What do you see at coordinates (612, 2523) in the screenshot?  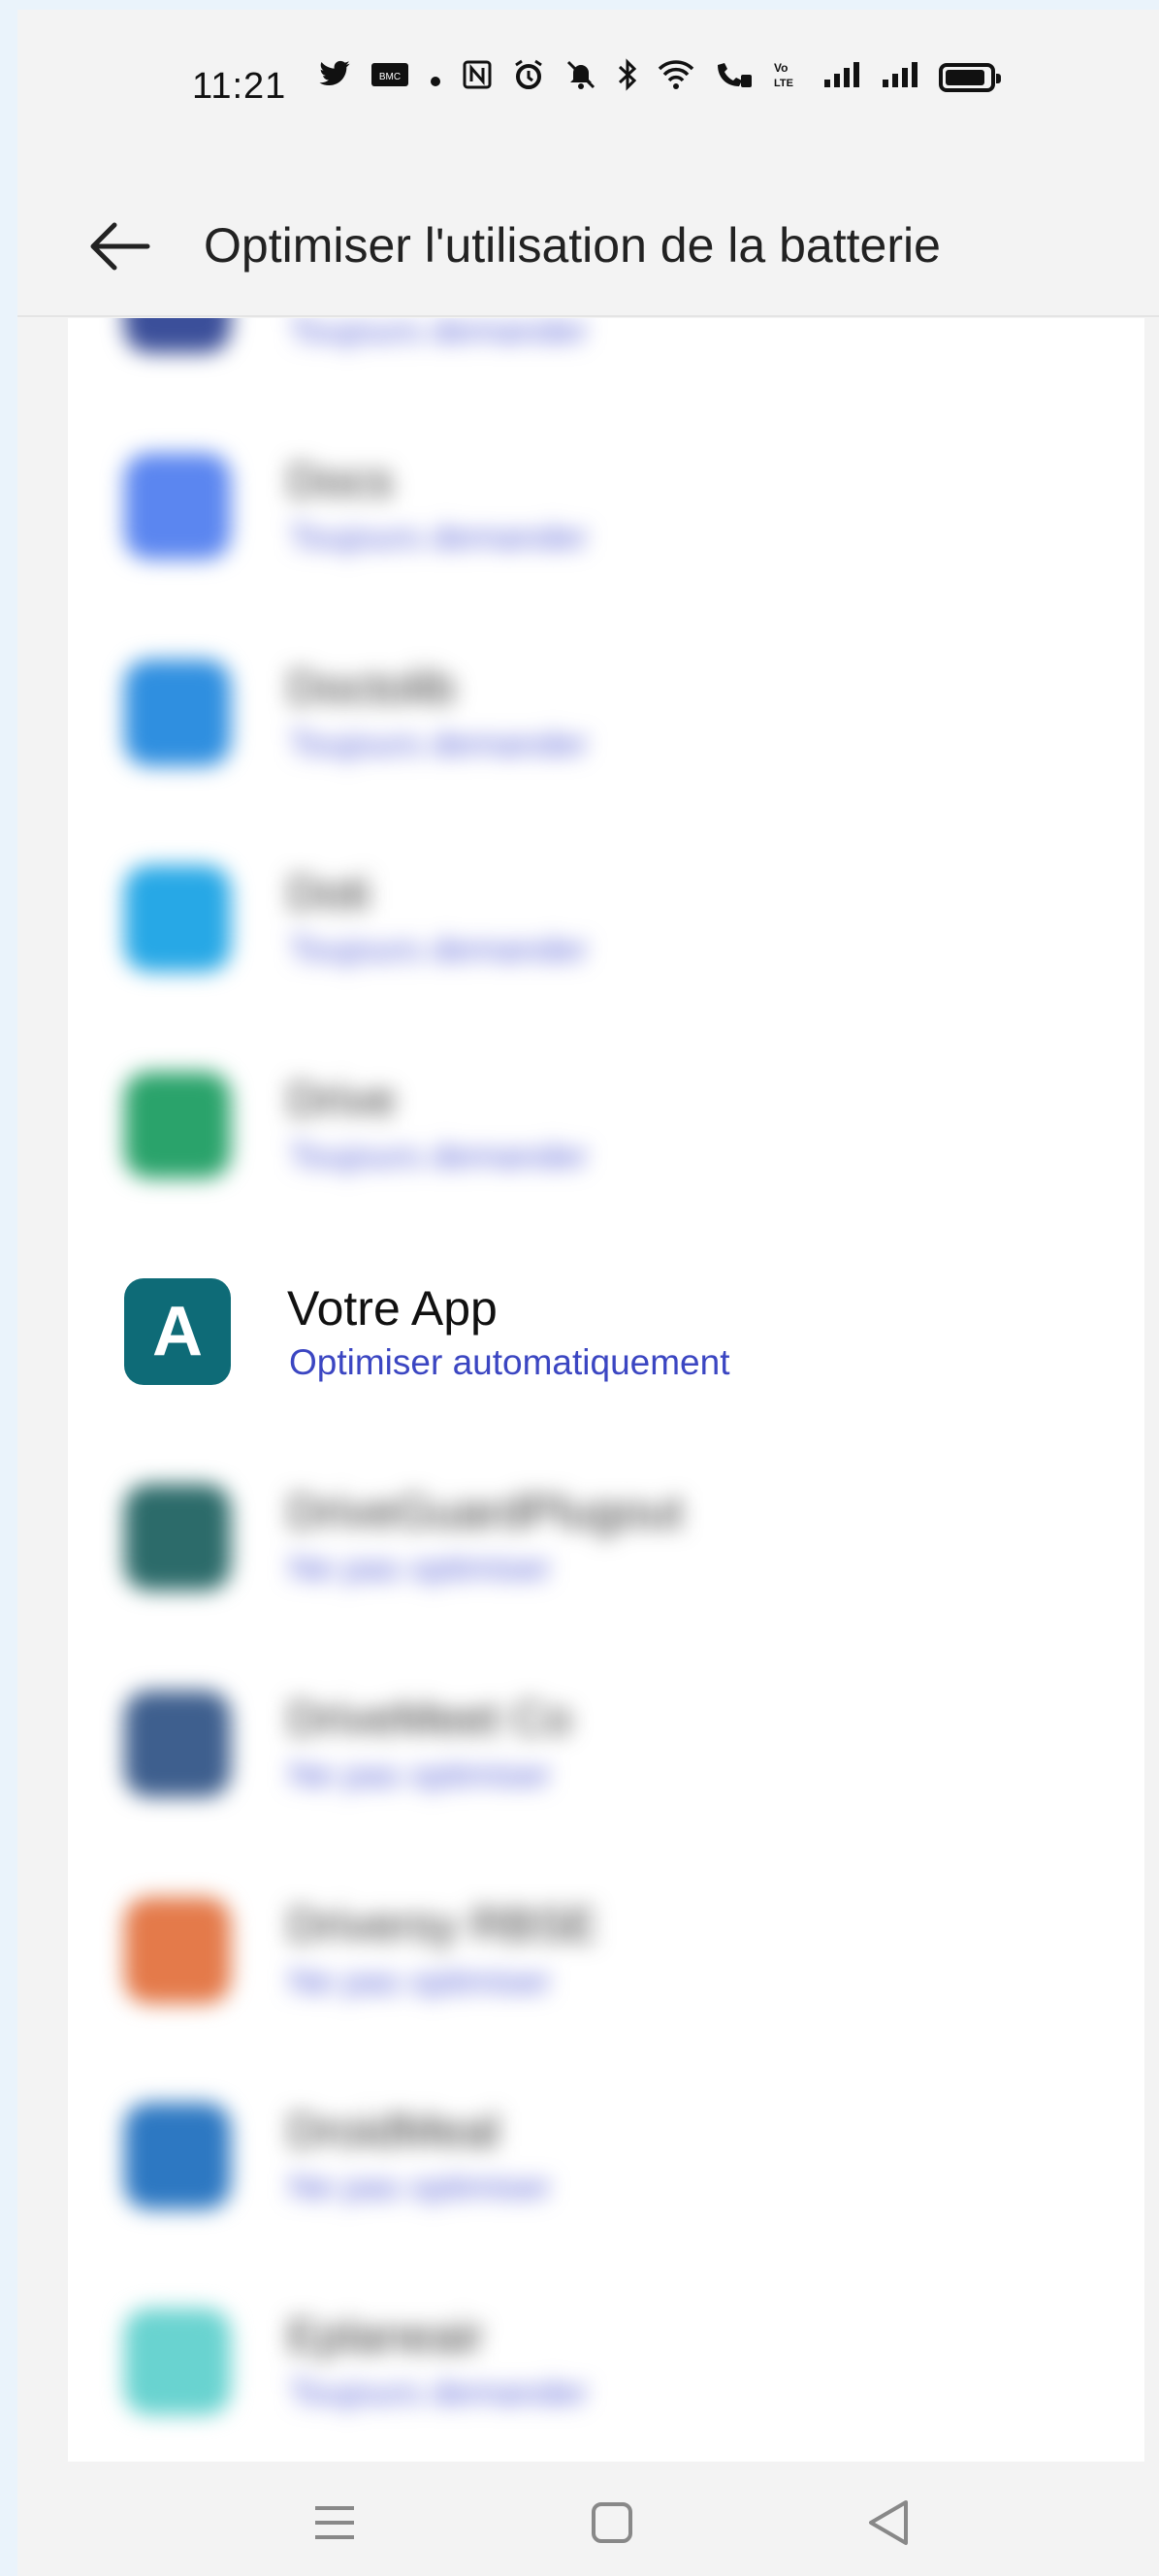 I see `home-icon` at bounding box center [612, 2523].